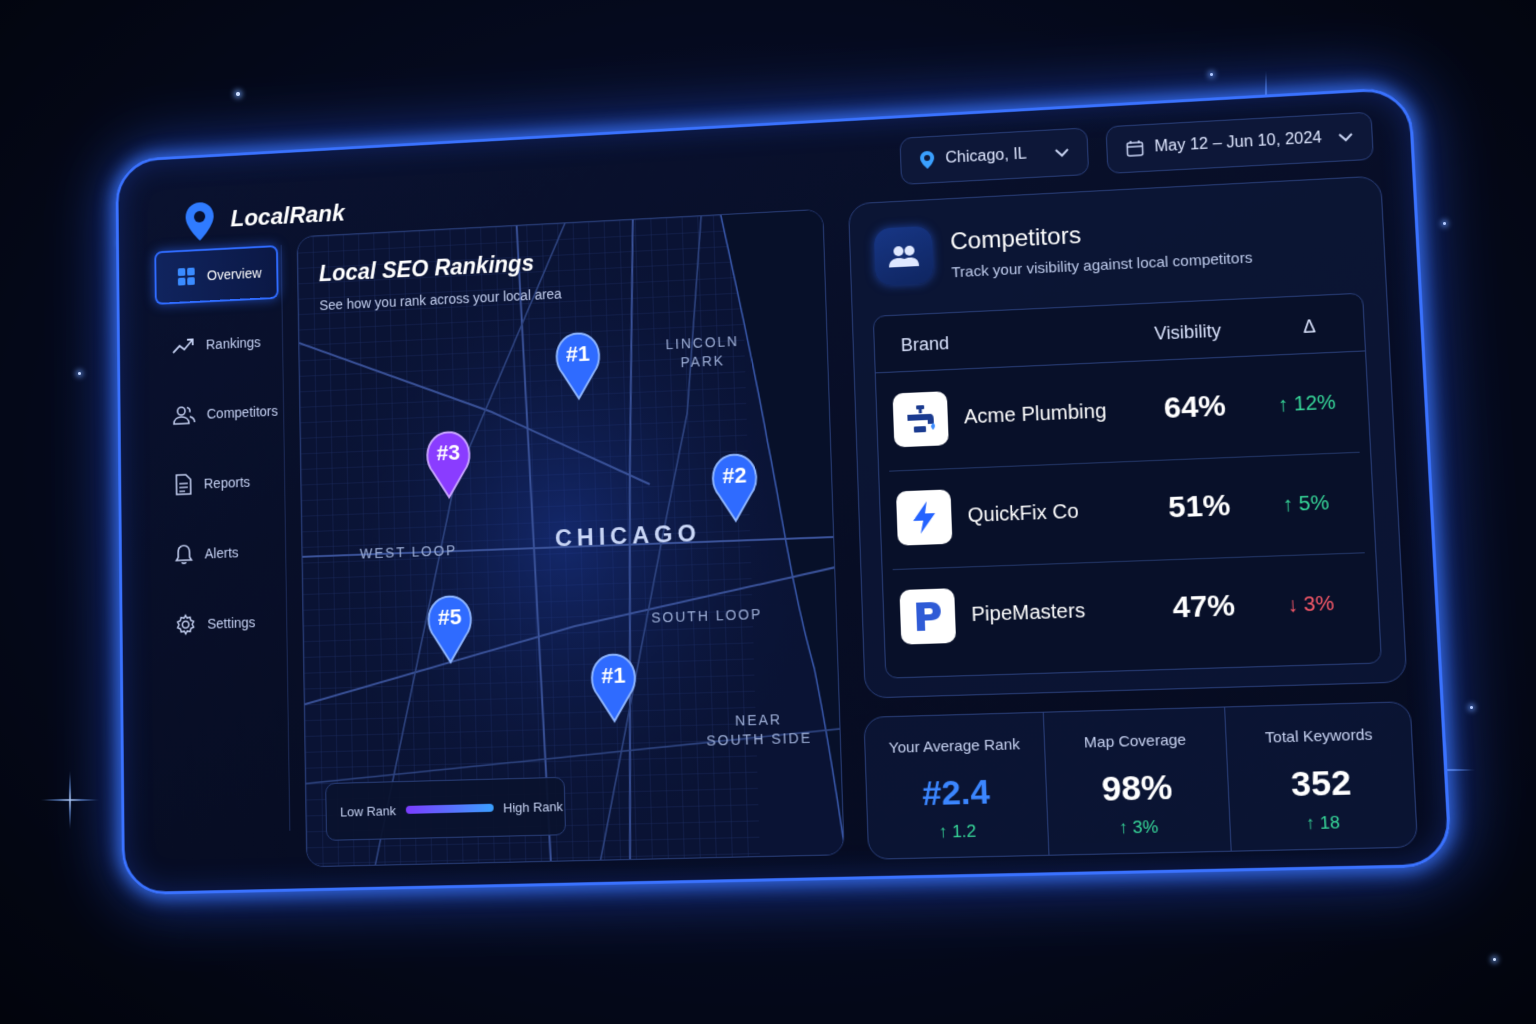 Image resolution: width=1536 pixels, height=1024 pixels. What do you see at coordinates (1195, 407) in the screenshot?
I see `visibility-value: 64%` at bounding box center [1195, 407].